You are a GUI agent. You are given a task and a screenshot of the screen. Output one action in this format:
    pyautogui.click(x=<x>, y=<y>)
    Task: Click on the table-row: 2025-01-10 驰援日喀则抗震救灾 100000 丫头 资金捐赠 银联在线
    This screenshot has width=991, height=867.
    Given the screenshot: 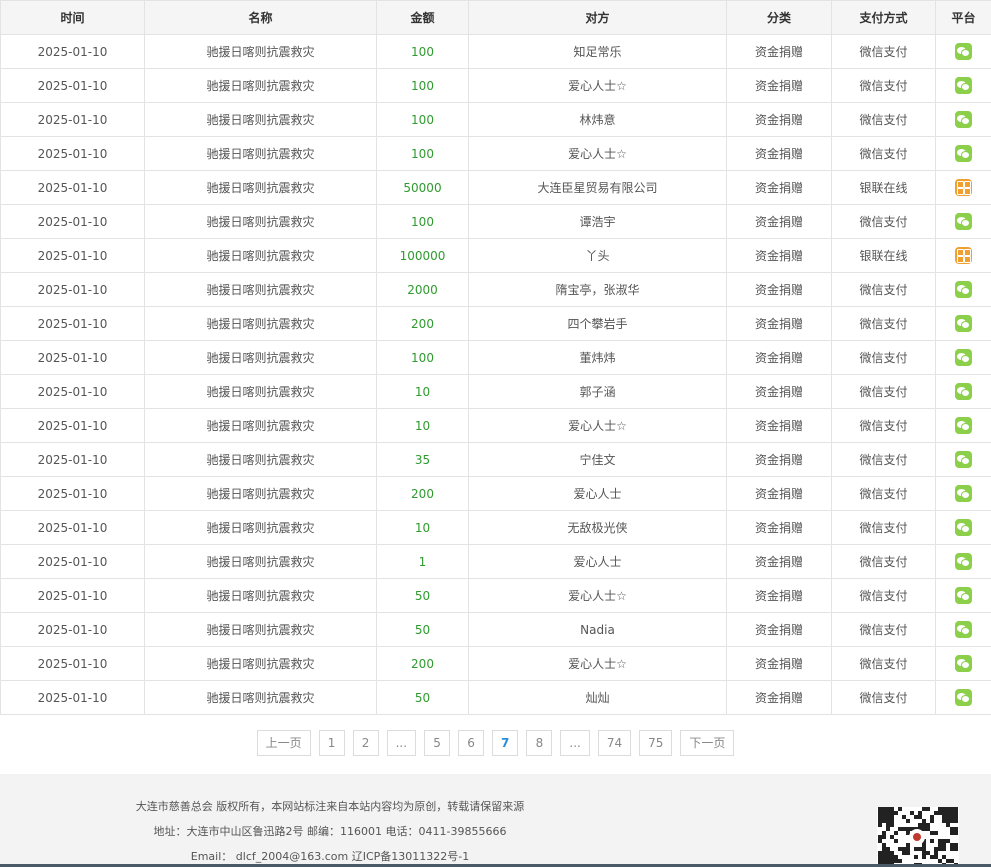 What is the action you would take?
    pyautogui.click(x=495, y=255)
    